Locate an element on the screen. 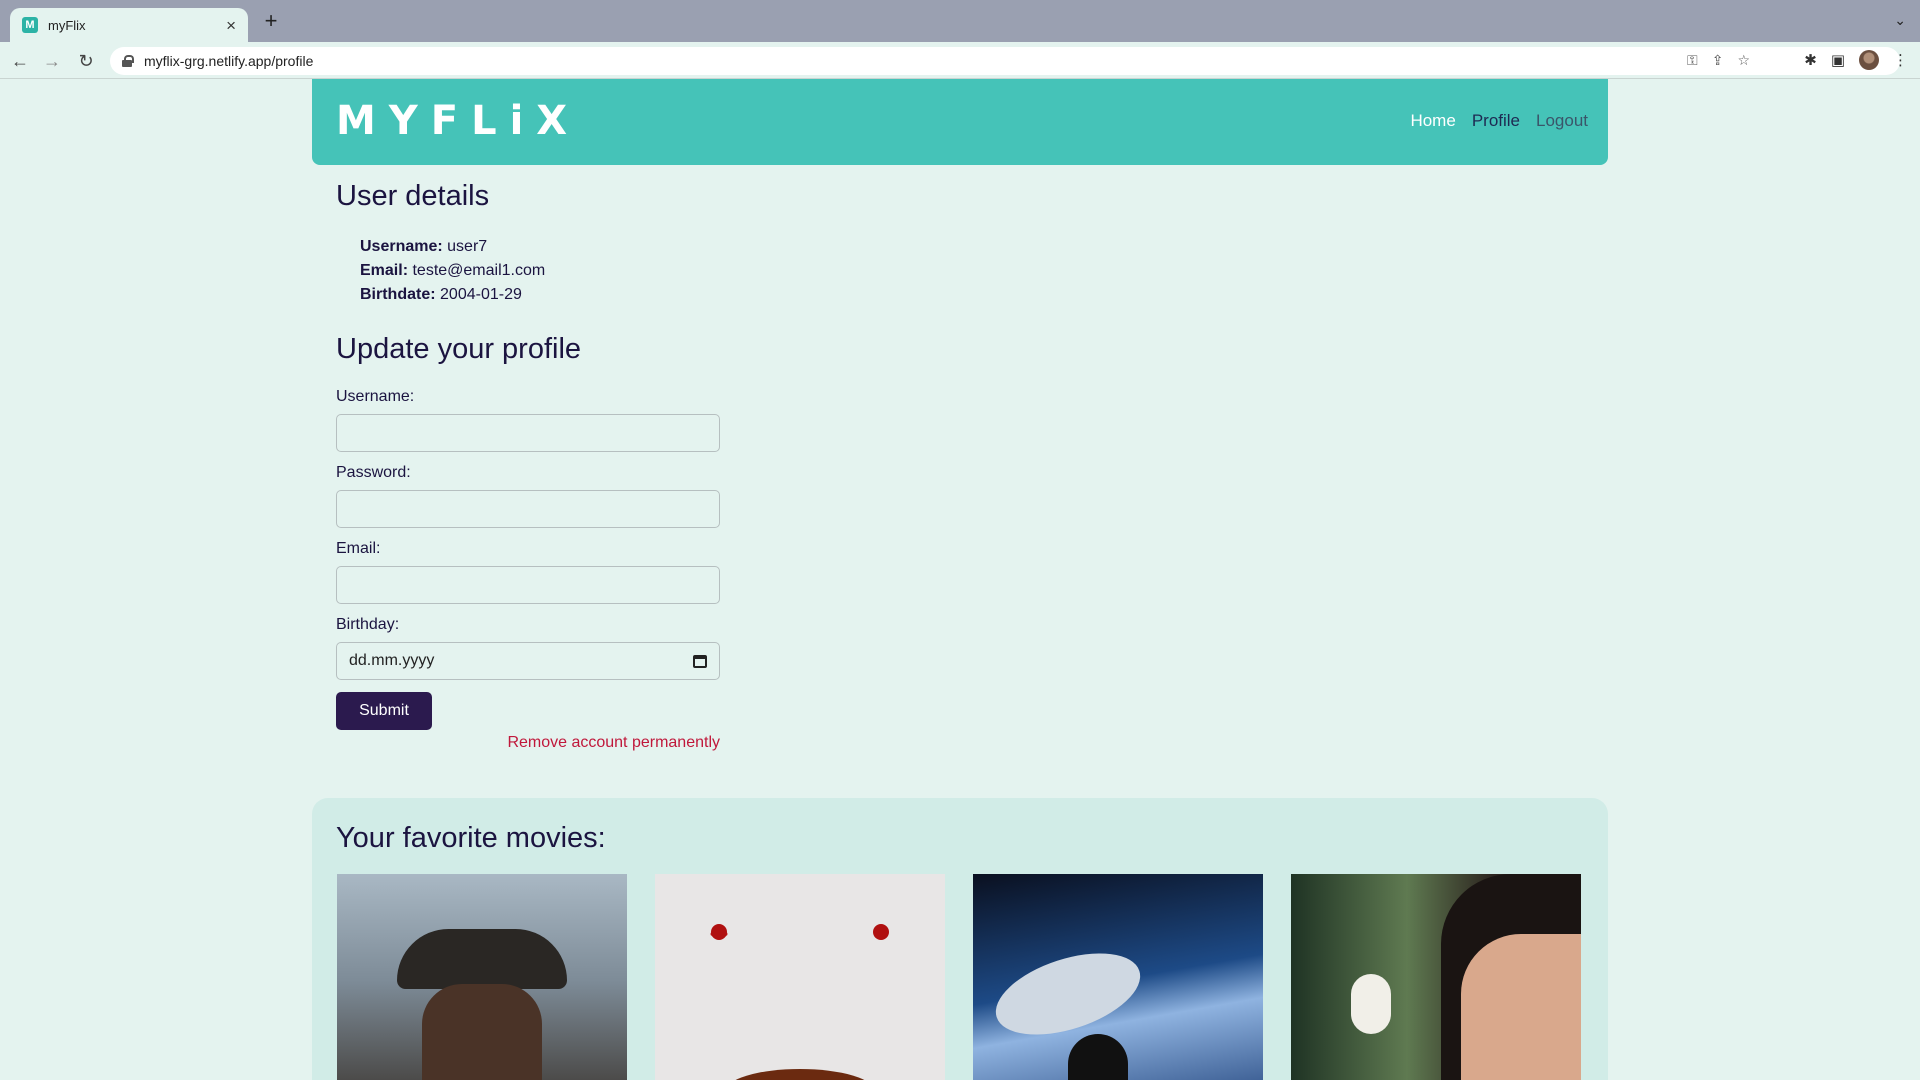 This screenshot has width=1920, height=1080. favicon-icon: M is located at coordinates (30, 25).